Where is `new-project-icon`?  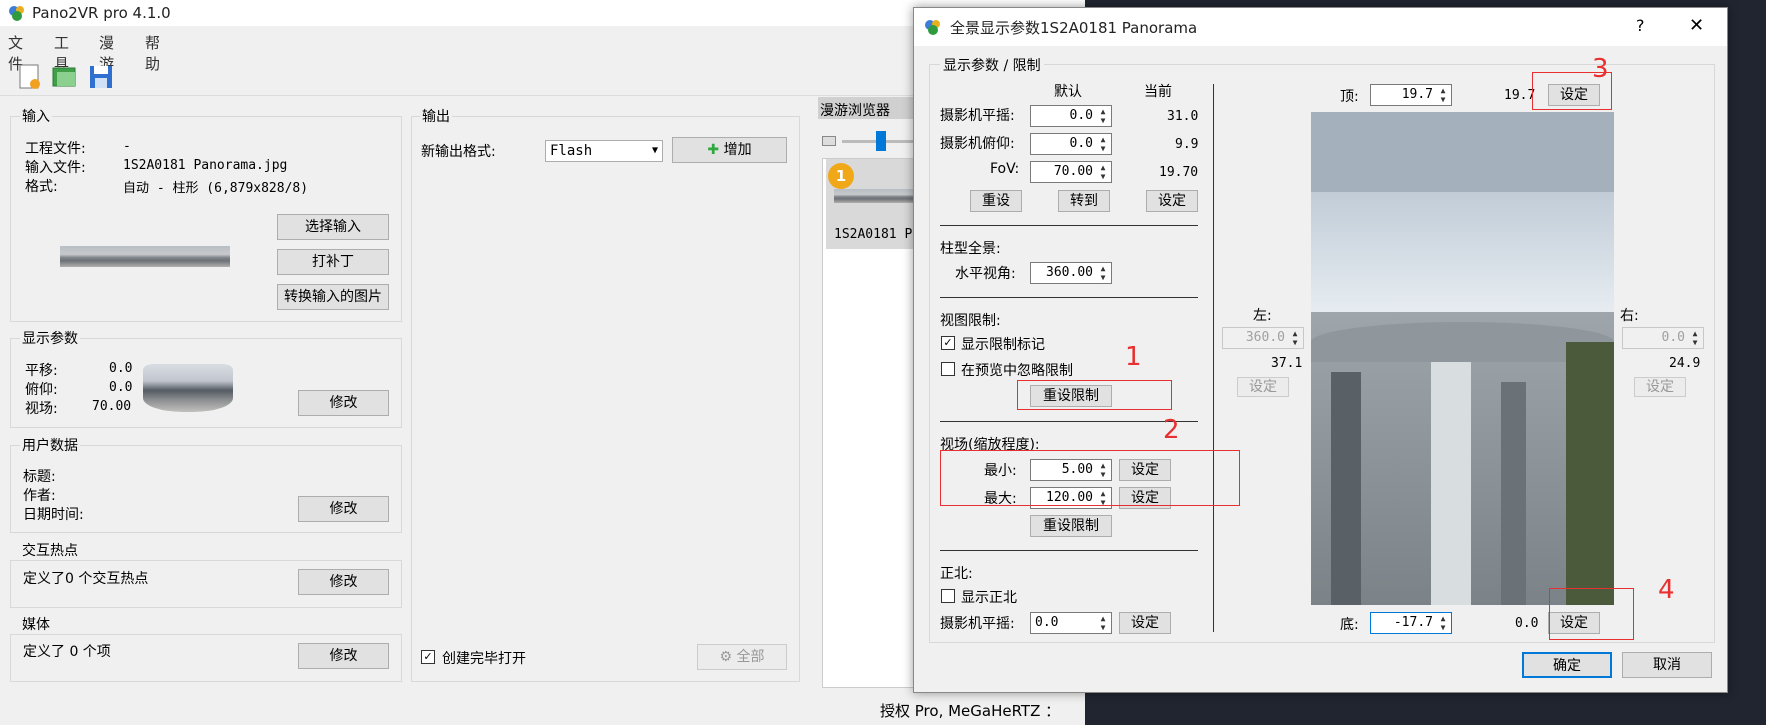
new-project-icon is located at coordinates (30, 77).